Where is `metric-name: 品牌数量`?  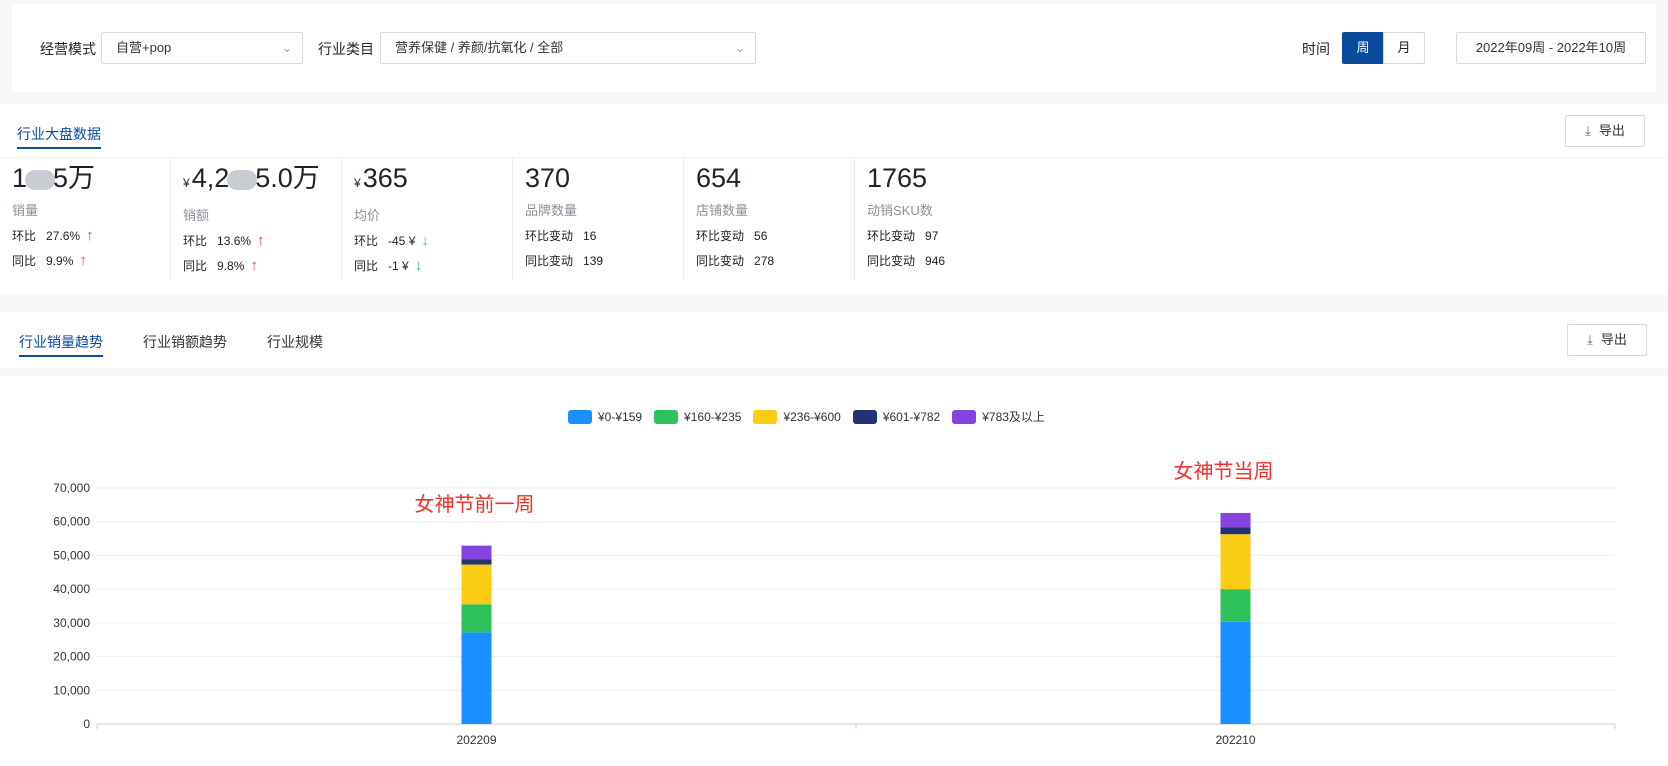
metric-name: 品牌数量 is located at coordinates (551, 210).